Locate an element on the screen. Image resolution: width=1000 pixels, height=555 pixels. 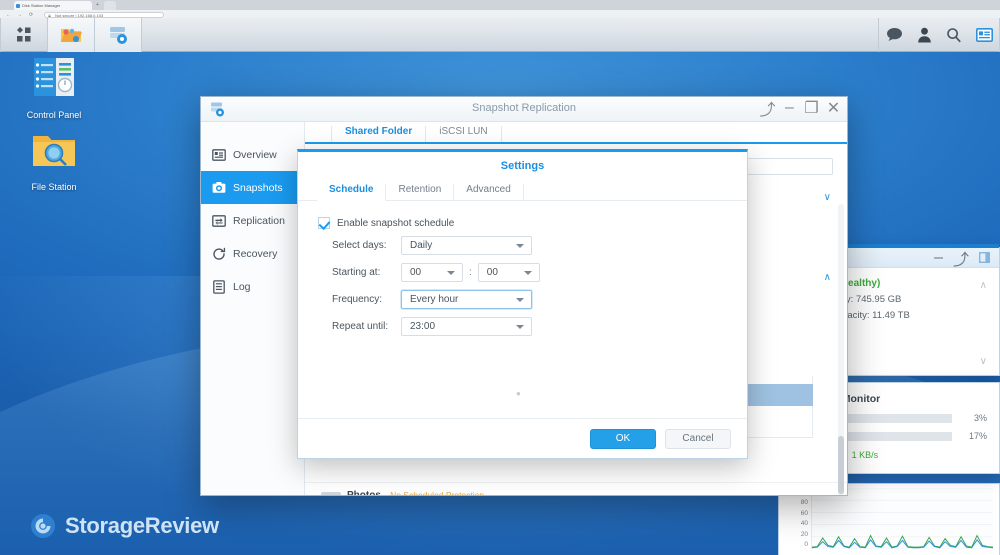
starting-minute-value: 00 is located at coordinates (492, 272).